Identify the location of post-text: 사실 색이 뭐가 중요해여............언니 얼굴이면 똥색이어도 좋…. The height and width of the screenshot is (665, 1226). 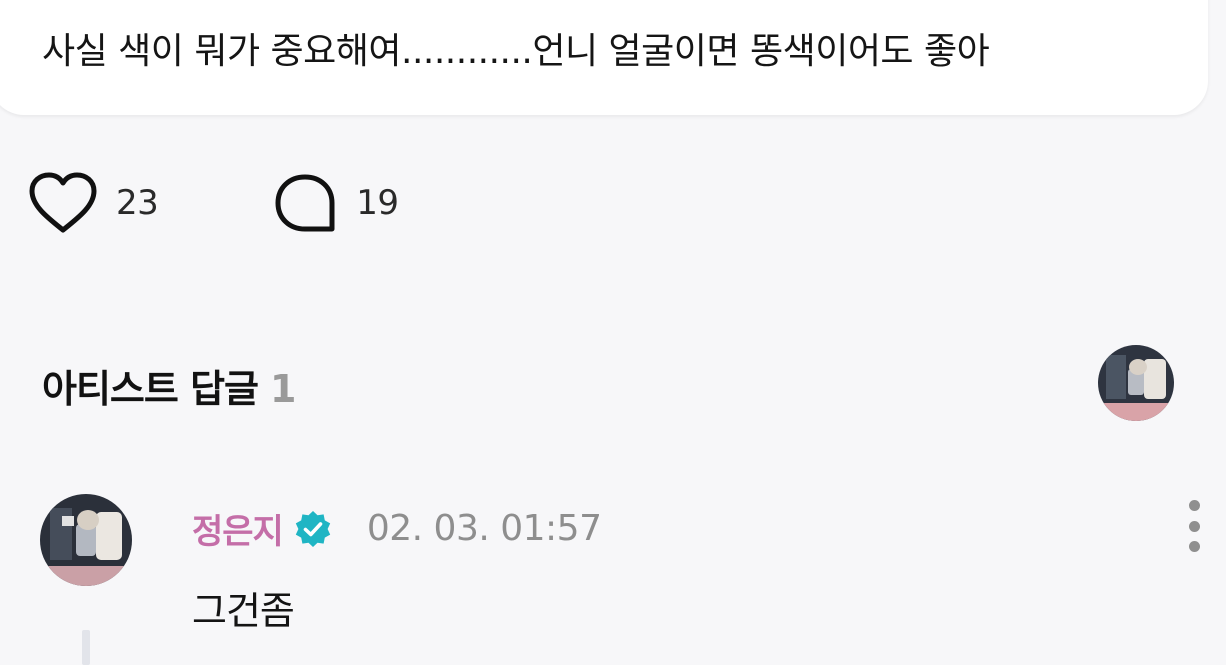
(516, 51).